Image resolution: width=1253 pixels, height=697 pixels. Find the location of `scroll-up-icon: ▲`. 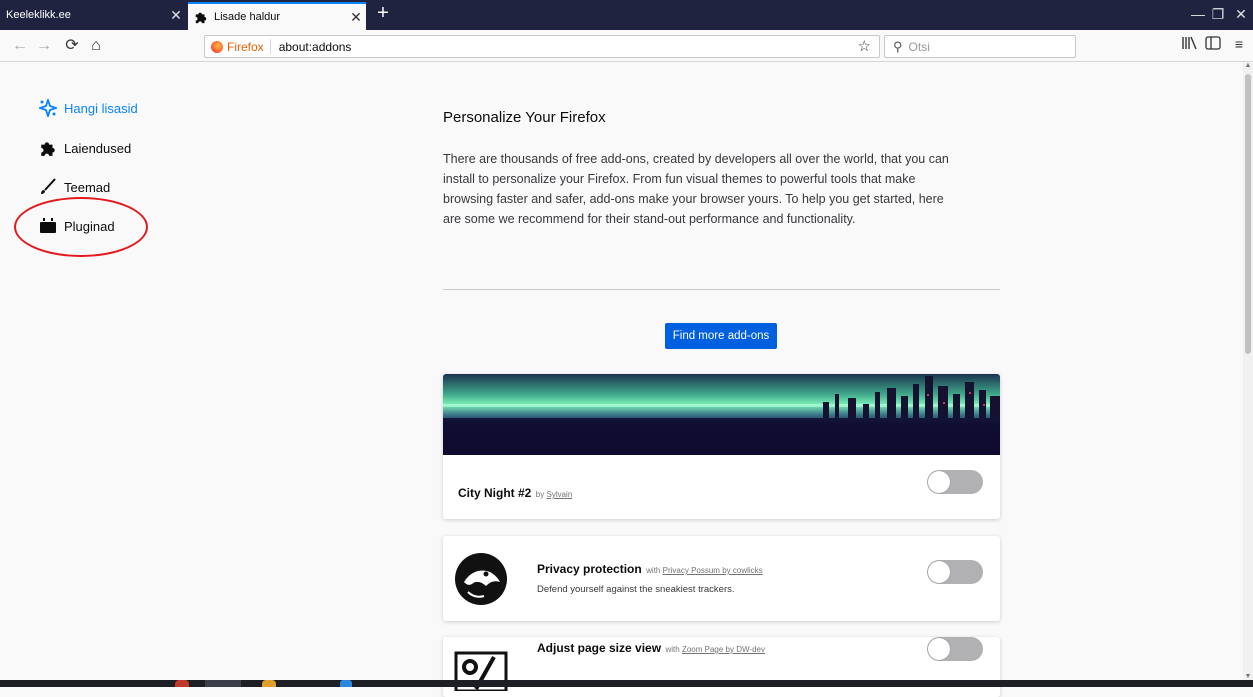

scroll-up-icon: ▲ is located at coordinates (1248, 65).